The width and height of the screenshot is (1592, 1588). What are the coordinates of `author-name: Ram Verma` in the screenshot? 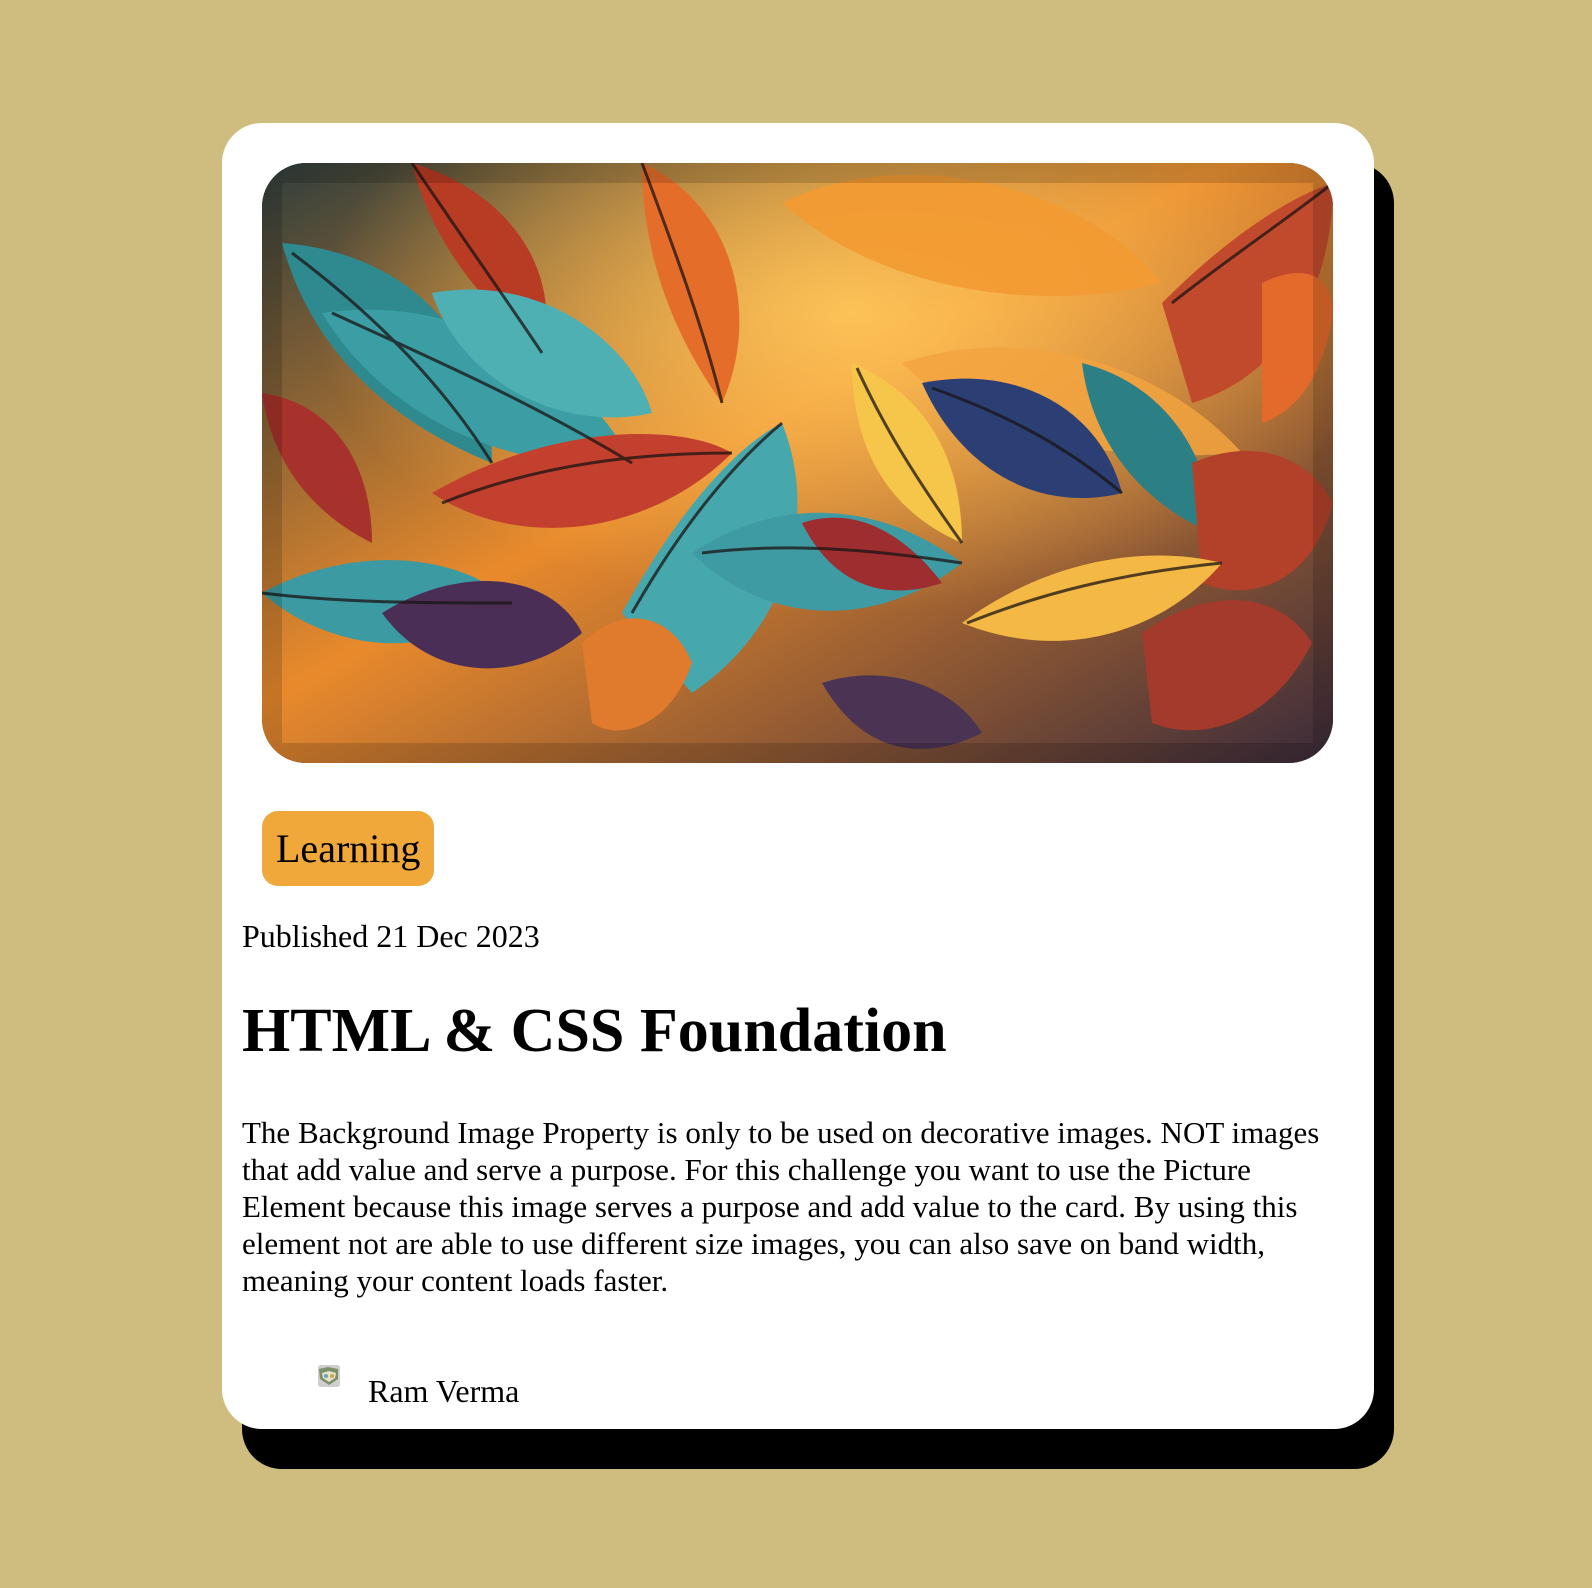 It's located at (444, 1391).